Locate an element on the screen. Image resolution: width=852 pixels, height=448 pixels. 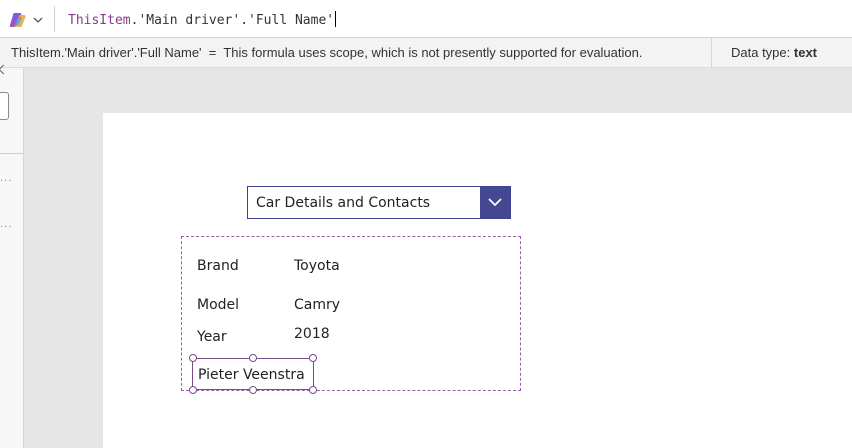
formula-rest: .'Main driver'.'Full Name' is located at coordinates (232, 20).